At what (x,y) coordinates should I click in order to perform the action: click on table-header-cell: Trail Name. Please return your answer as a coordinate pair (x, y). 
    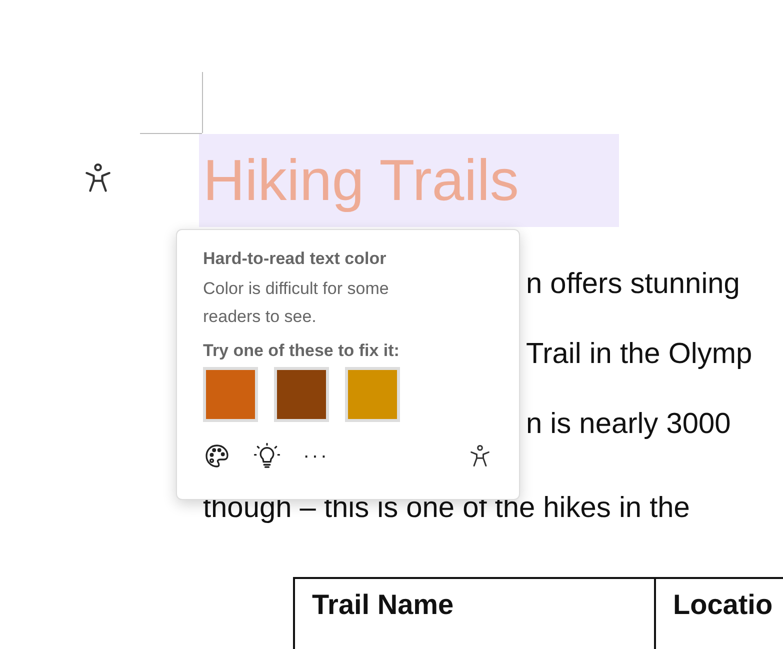
    Looking at the image, I should click on (475, 614).